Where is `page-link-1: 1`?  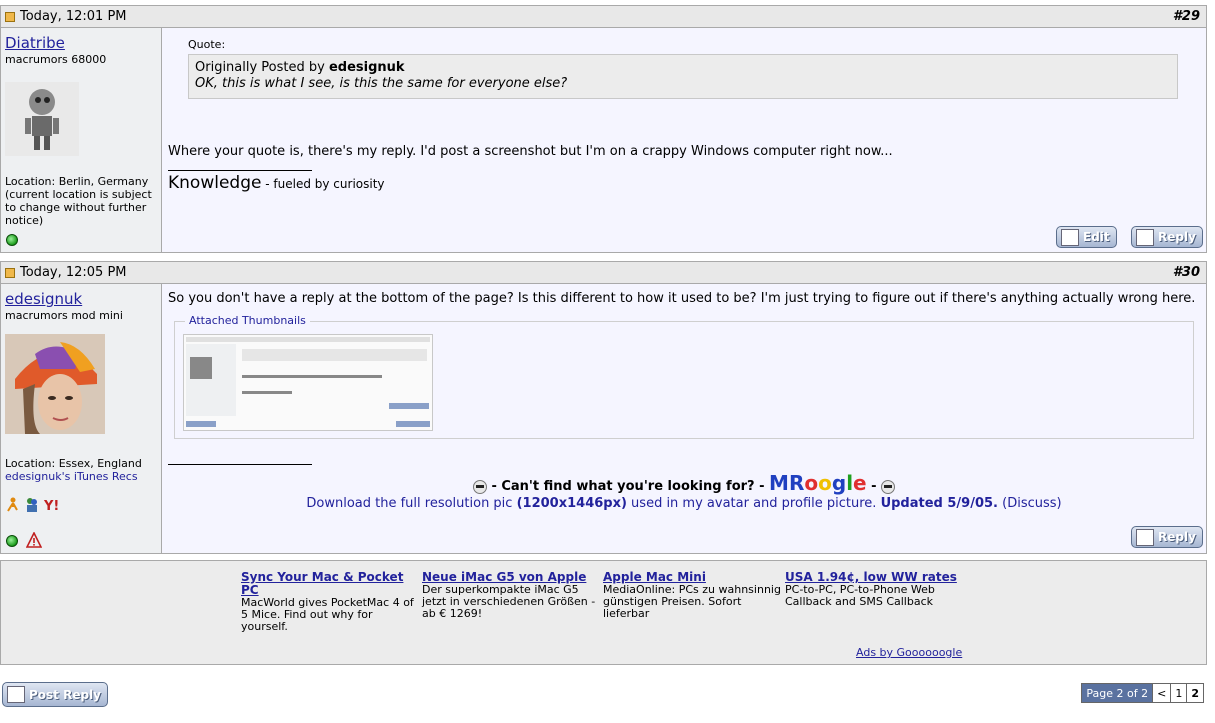 page-link-1: 1 is located at coordinates (1178, 693).